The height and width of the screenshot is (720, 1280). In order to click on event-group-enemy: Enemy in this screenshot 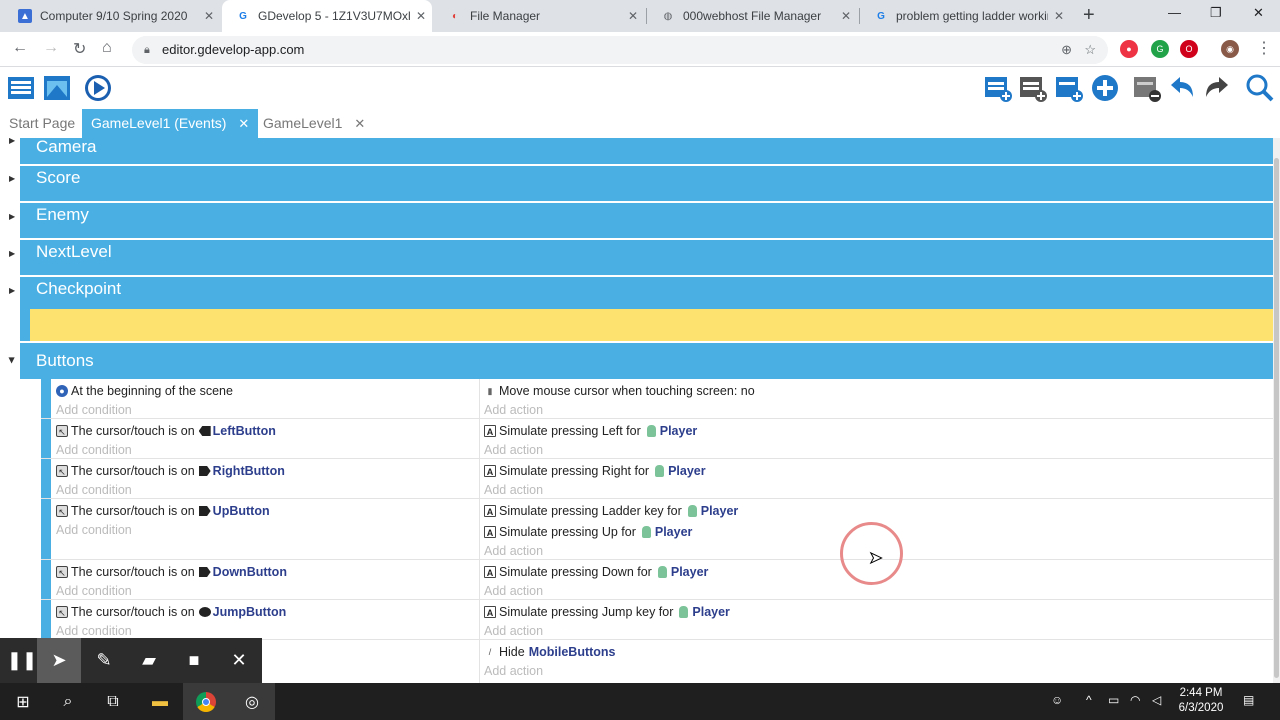, I will do `click(646, 220)`.